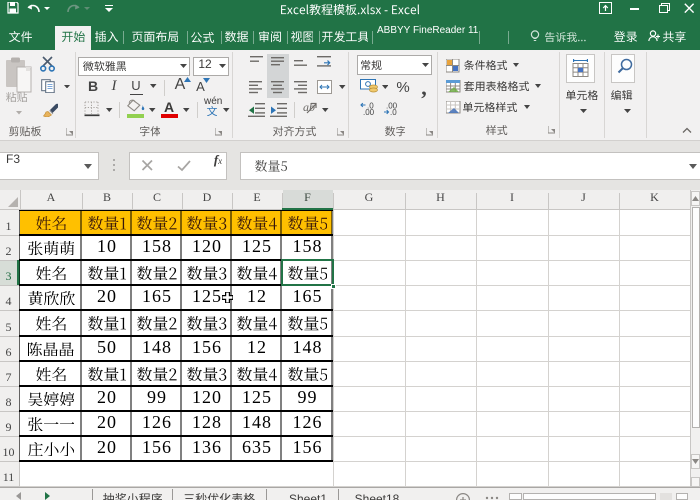  Describe the element at coordinates (369, 111) in the screenshot. I see `svg-text: .00` at that location.